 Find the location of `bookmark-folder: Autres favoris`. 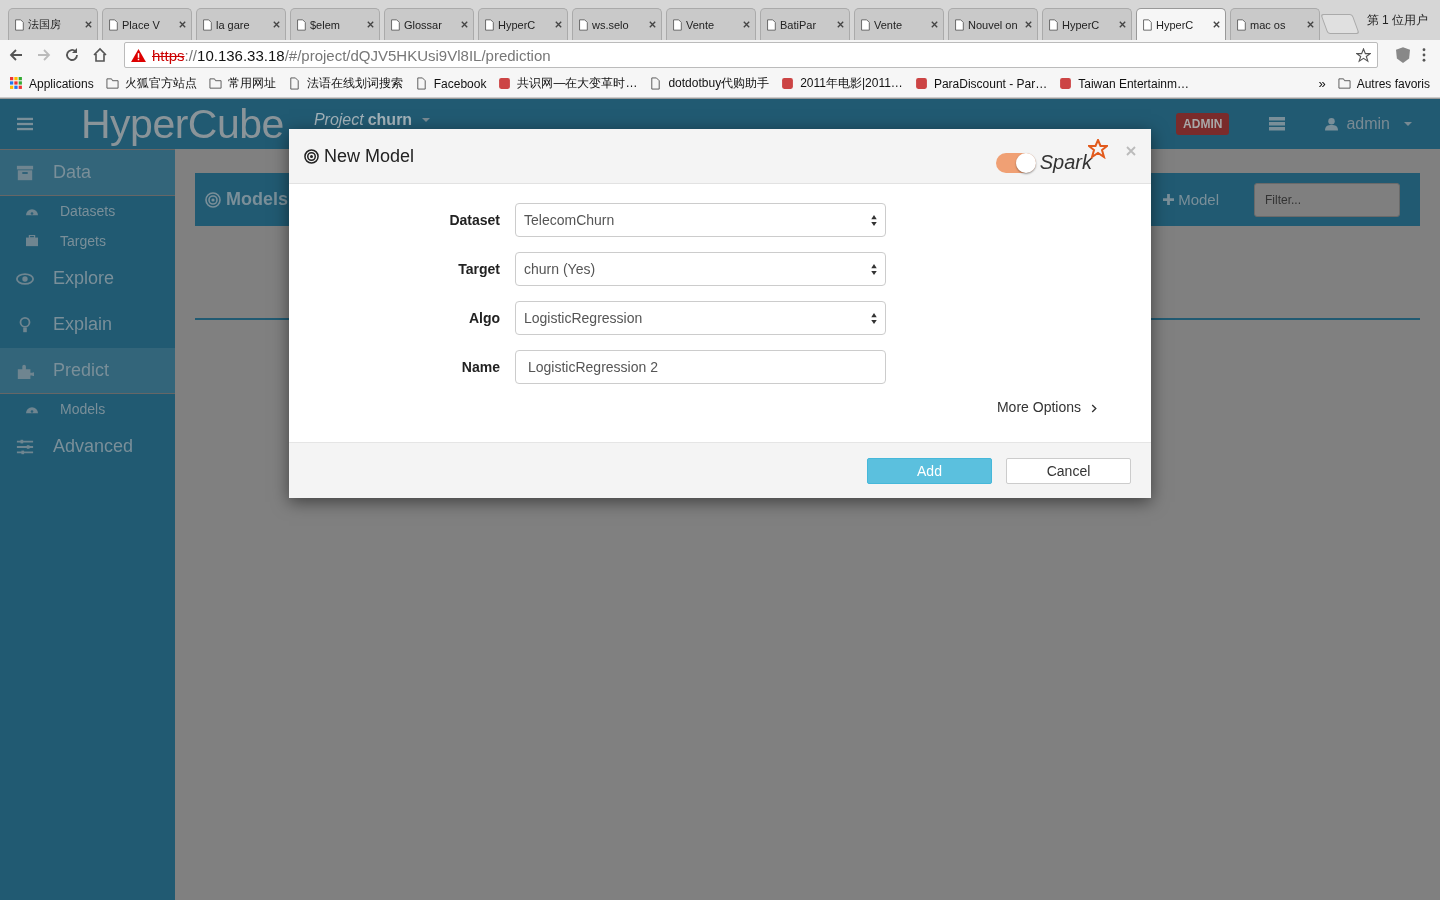

bookmark-folder: Autres favoris is located at coordinates (1383, 83).